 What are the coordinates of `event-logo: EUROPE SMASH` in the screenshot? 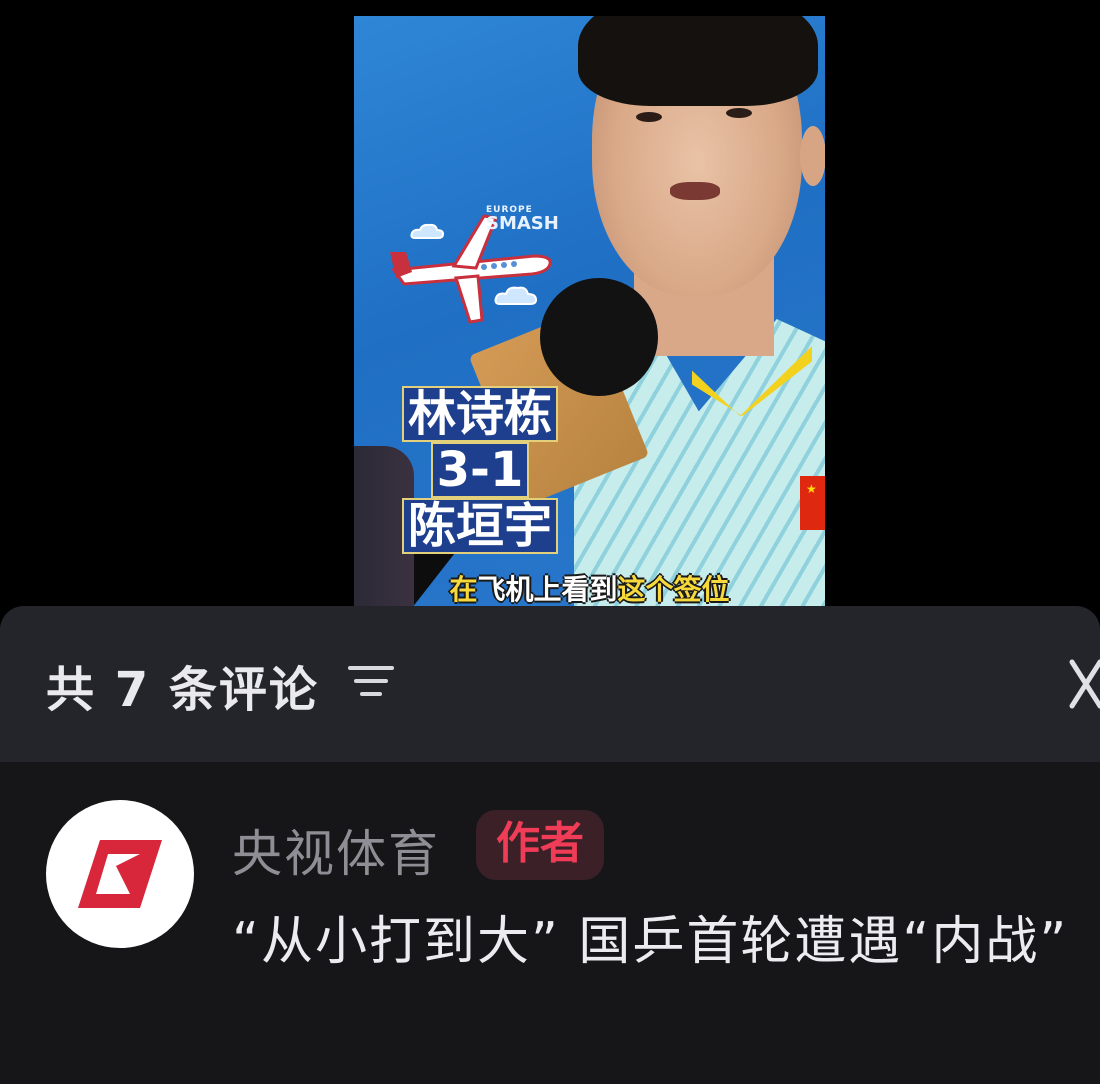 It's located at (522, 219).